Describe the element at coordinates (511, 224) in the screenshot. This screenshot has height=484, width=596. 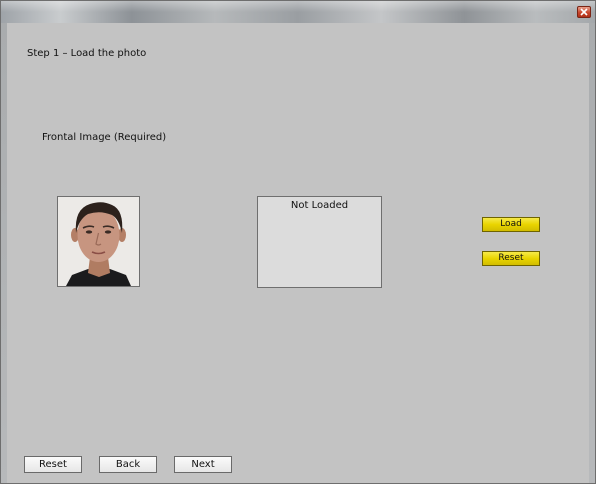
I see `load-button: Load` at that location.